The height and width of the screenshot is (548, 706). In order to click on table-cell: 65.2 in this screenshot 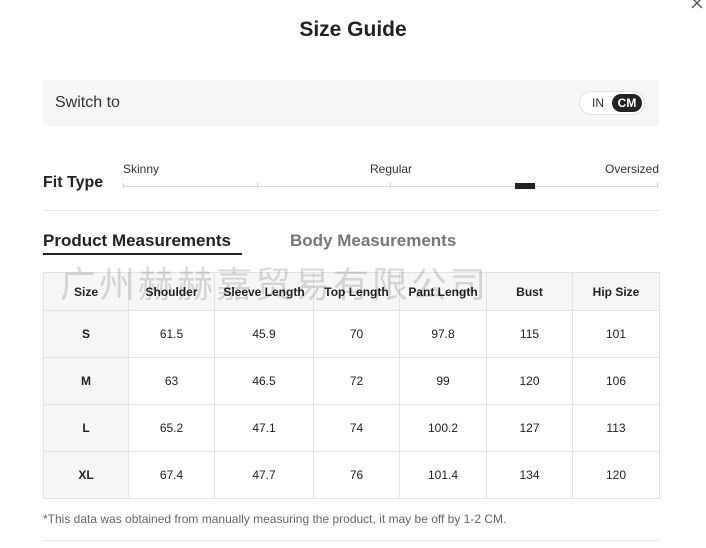, I will do `click(171, 428)`.